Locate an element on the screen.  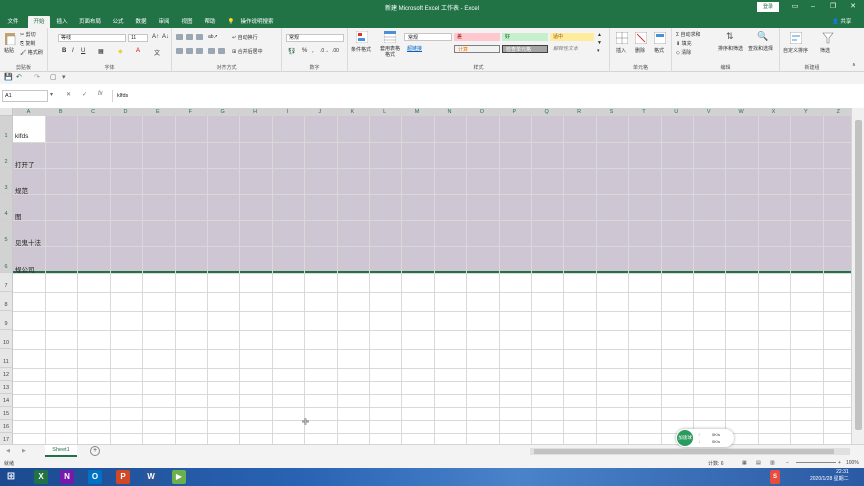
style-bad: 差 is located at coordinates (477, 37).